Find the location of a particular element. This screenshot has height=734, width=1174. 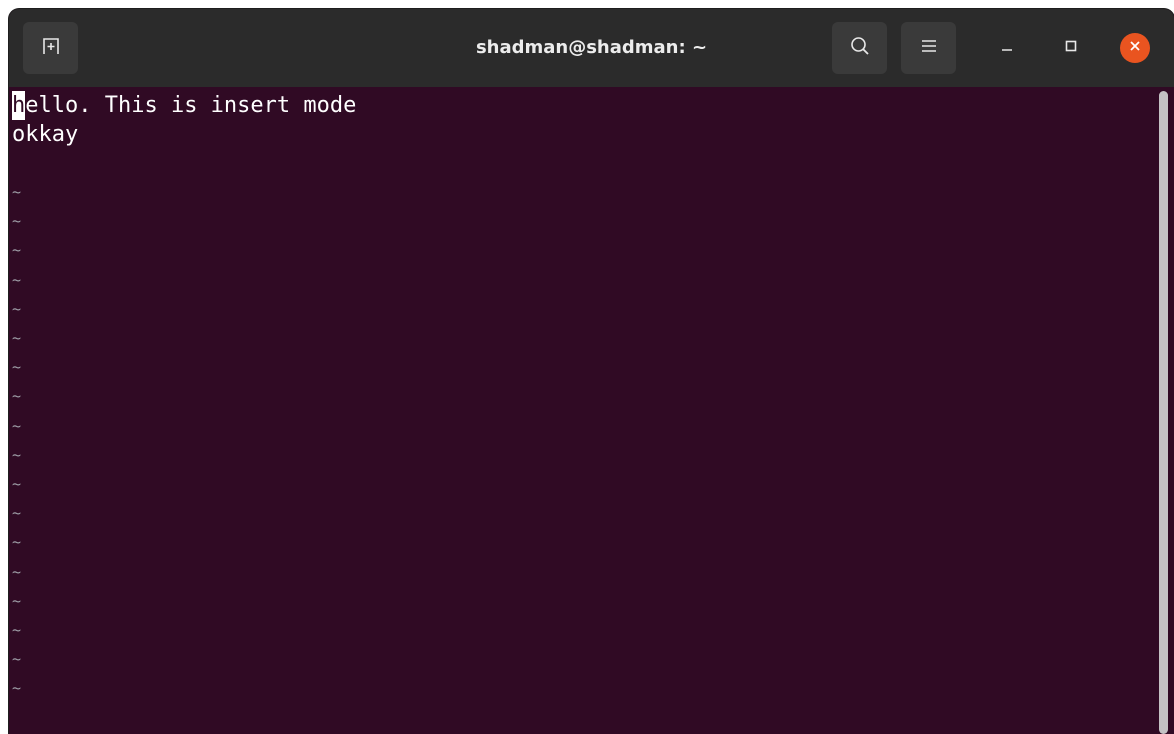

menu-button is located at coordinates (928, 48).